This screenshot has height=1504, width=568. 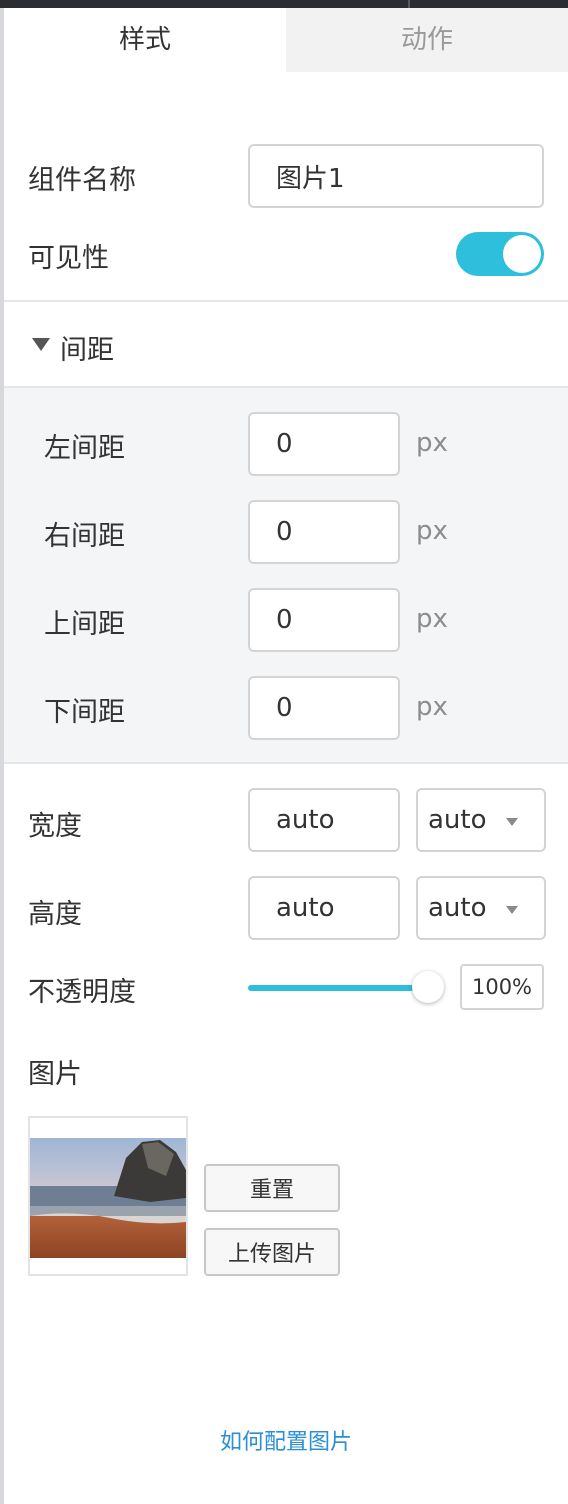 What do you see at coordinates (82, 180) in the screenshot?
I see `component-name-label: 组件名称` at bounding box center [82, 180].